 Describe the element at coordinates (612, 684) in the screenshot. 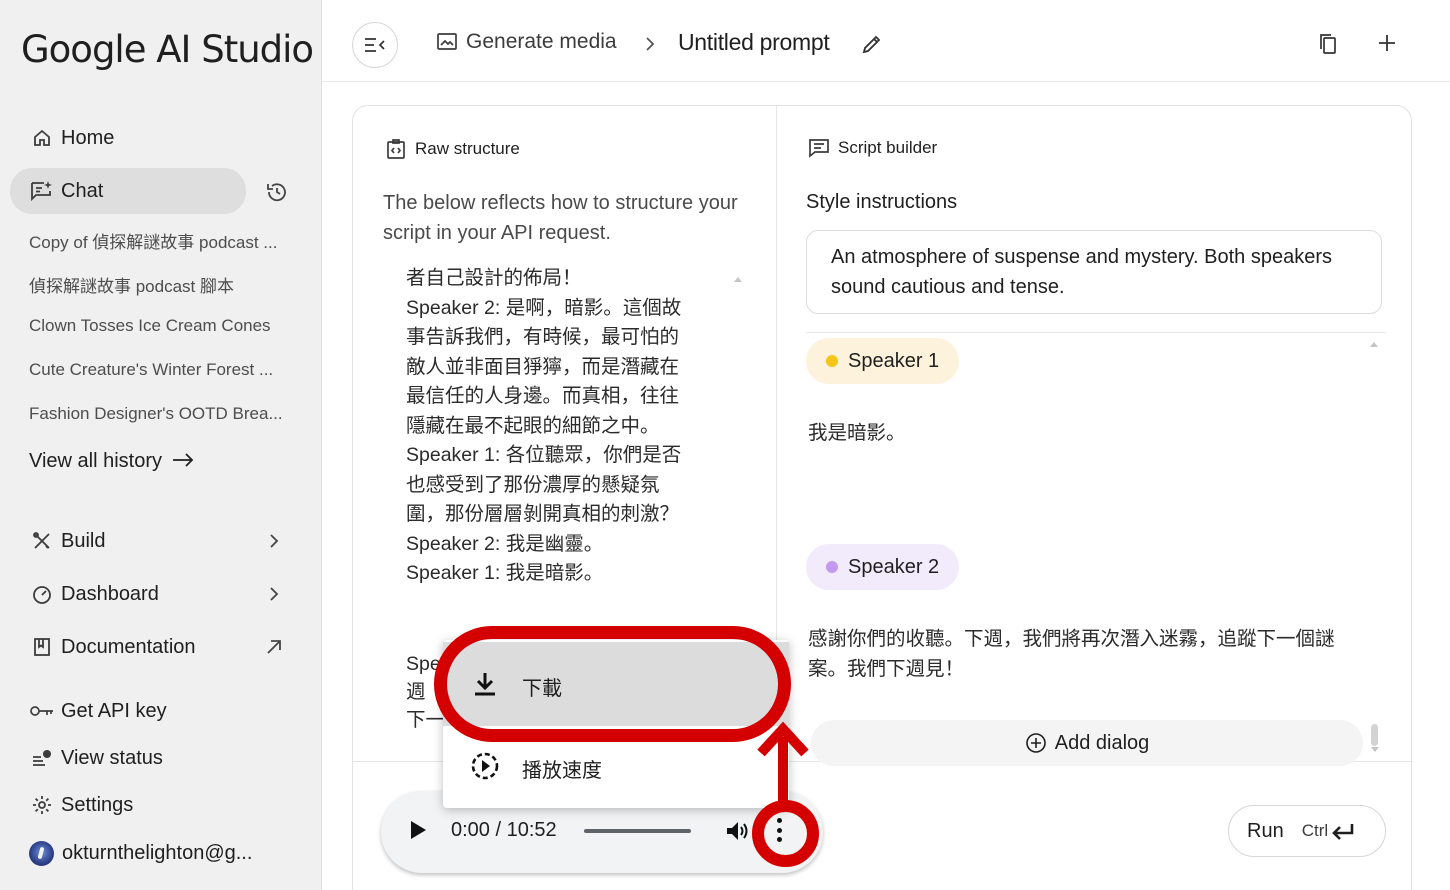

I see `annotation-highlight-oval` at that location.